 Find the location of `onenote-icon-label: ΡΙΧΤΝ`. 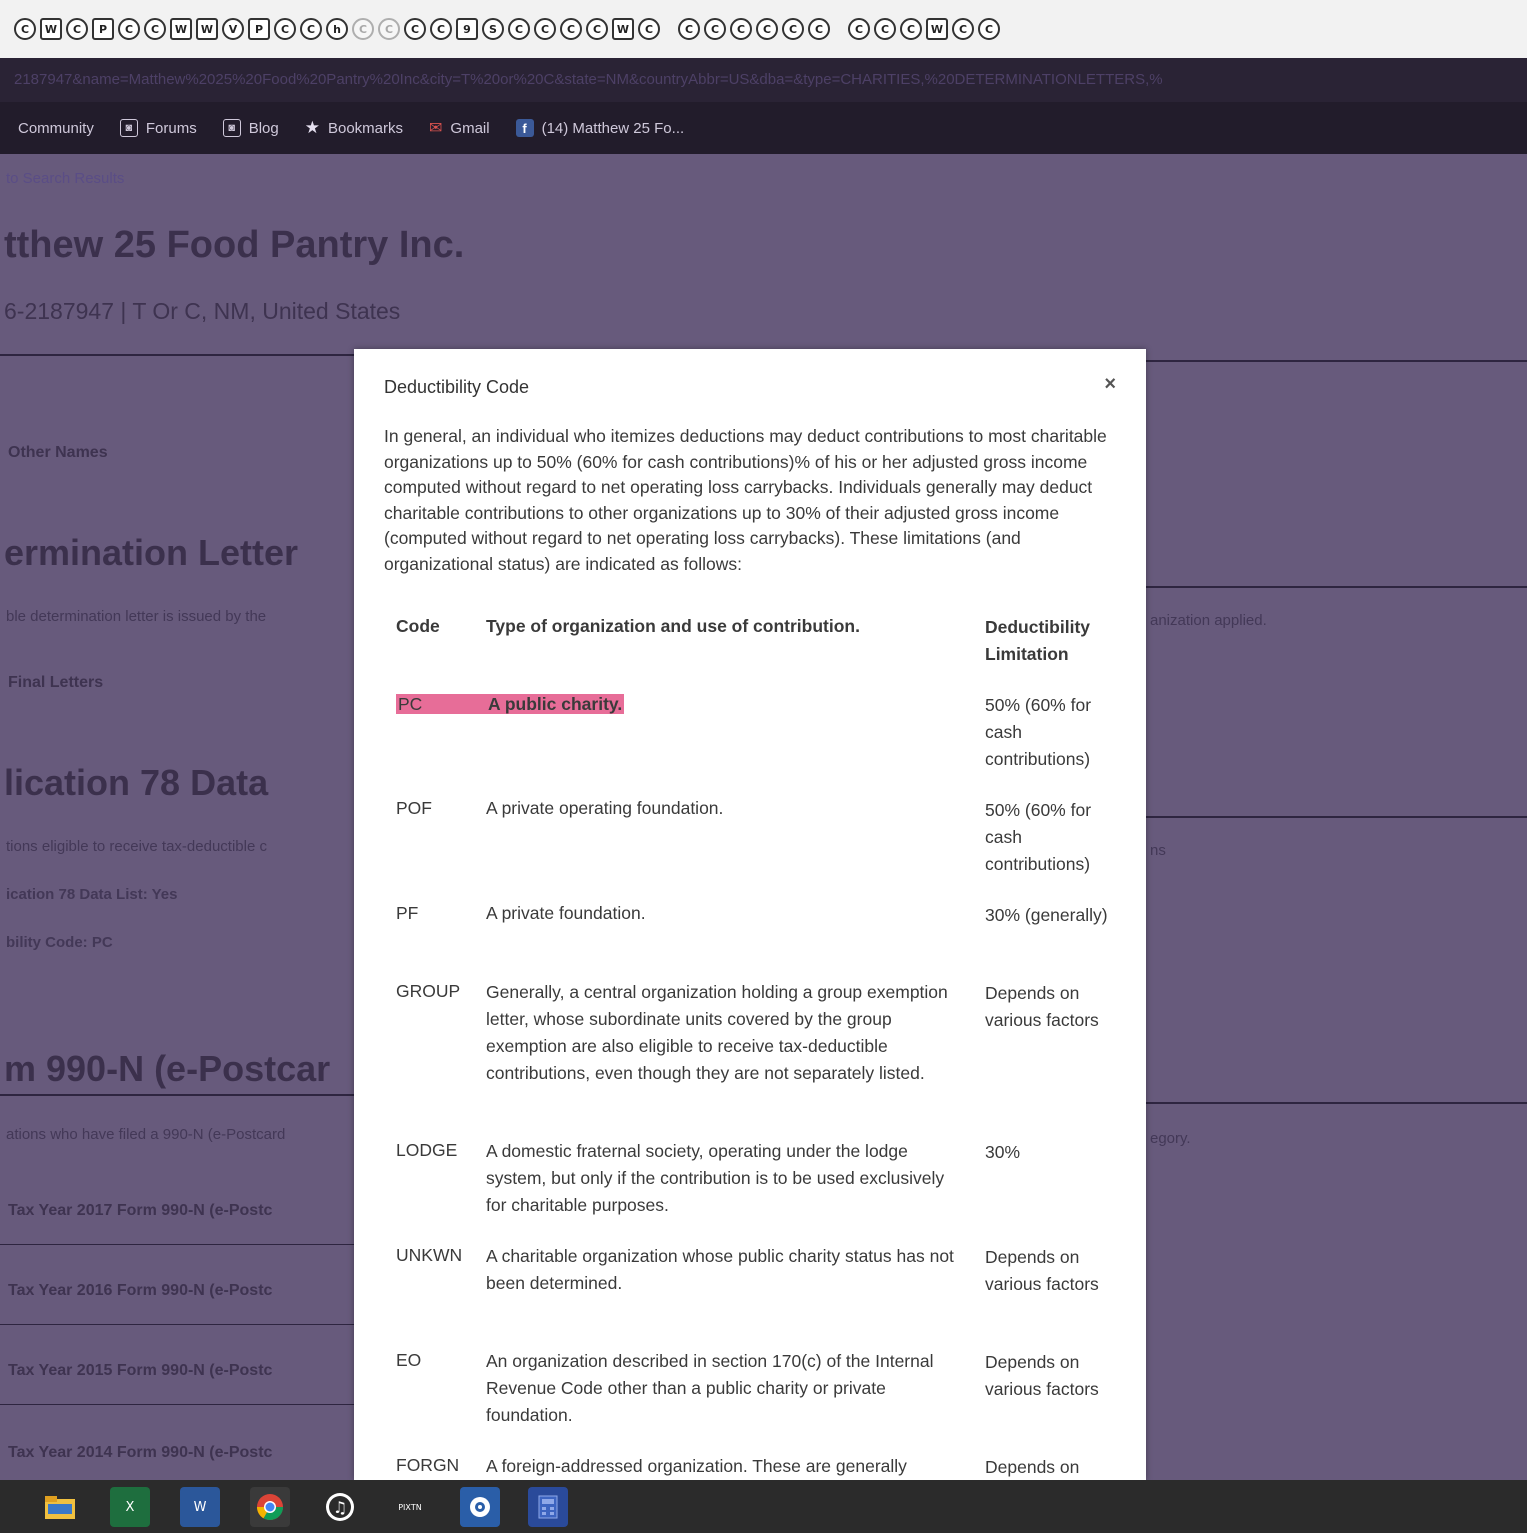

onenote-icon-label: ΡΙΧΤΝ is located at coordinates (410, 1507).